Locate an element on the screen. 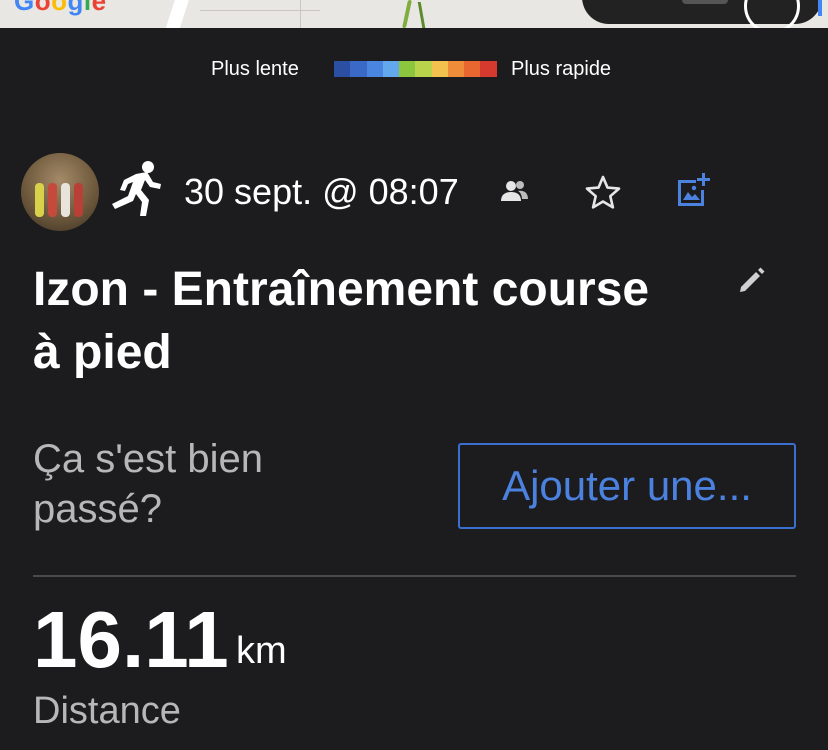 The image size is (828, 750). map-edge-marker is located at coordinates (820, 8).